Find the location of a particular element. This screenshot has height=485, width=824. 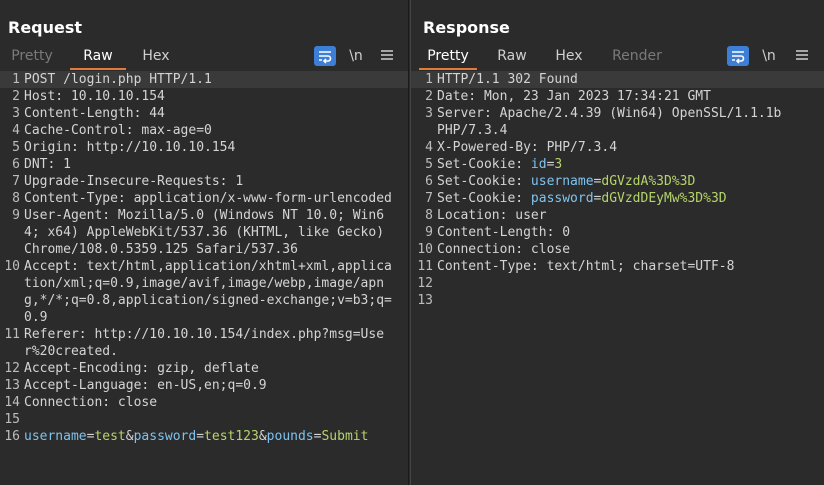

request-line: 5 Origin: http://10.10.10.154 is located at coordinates (204, 147).